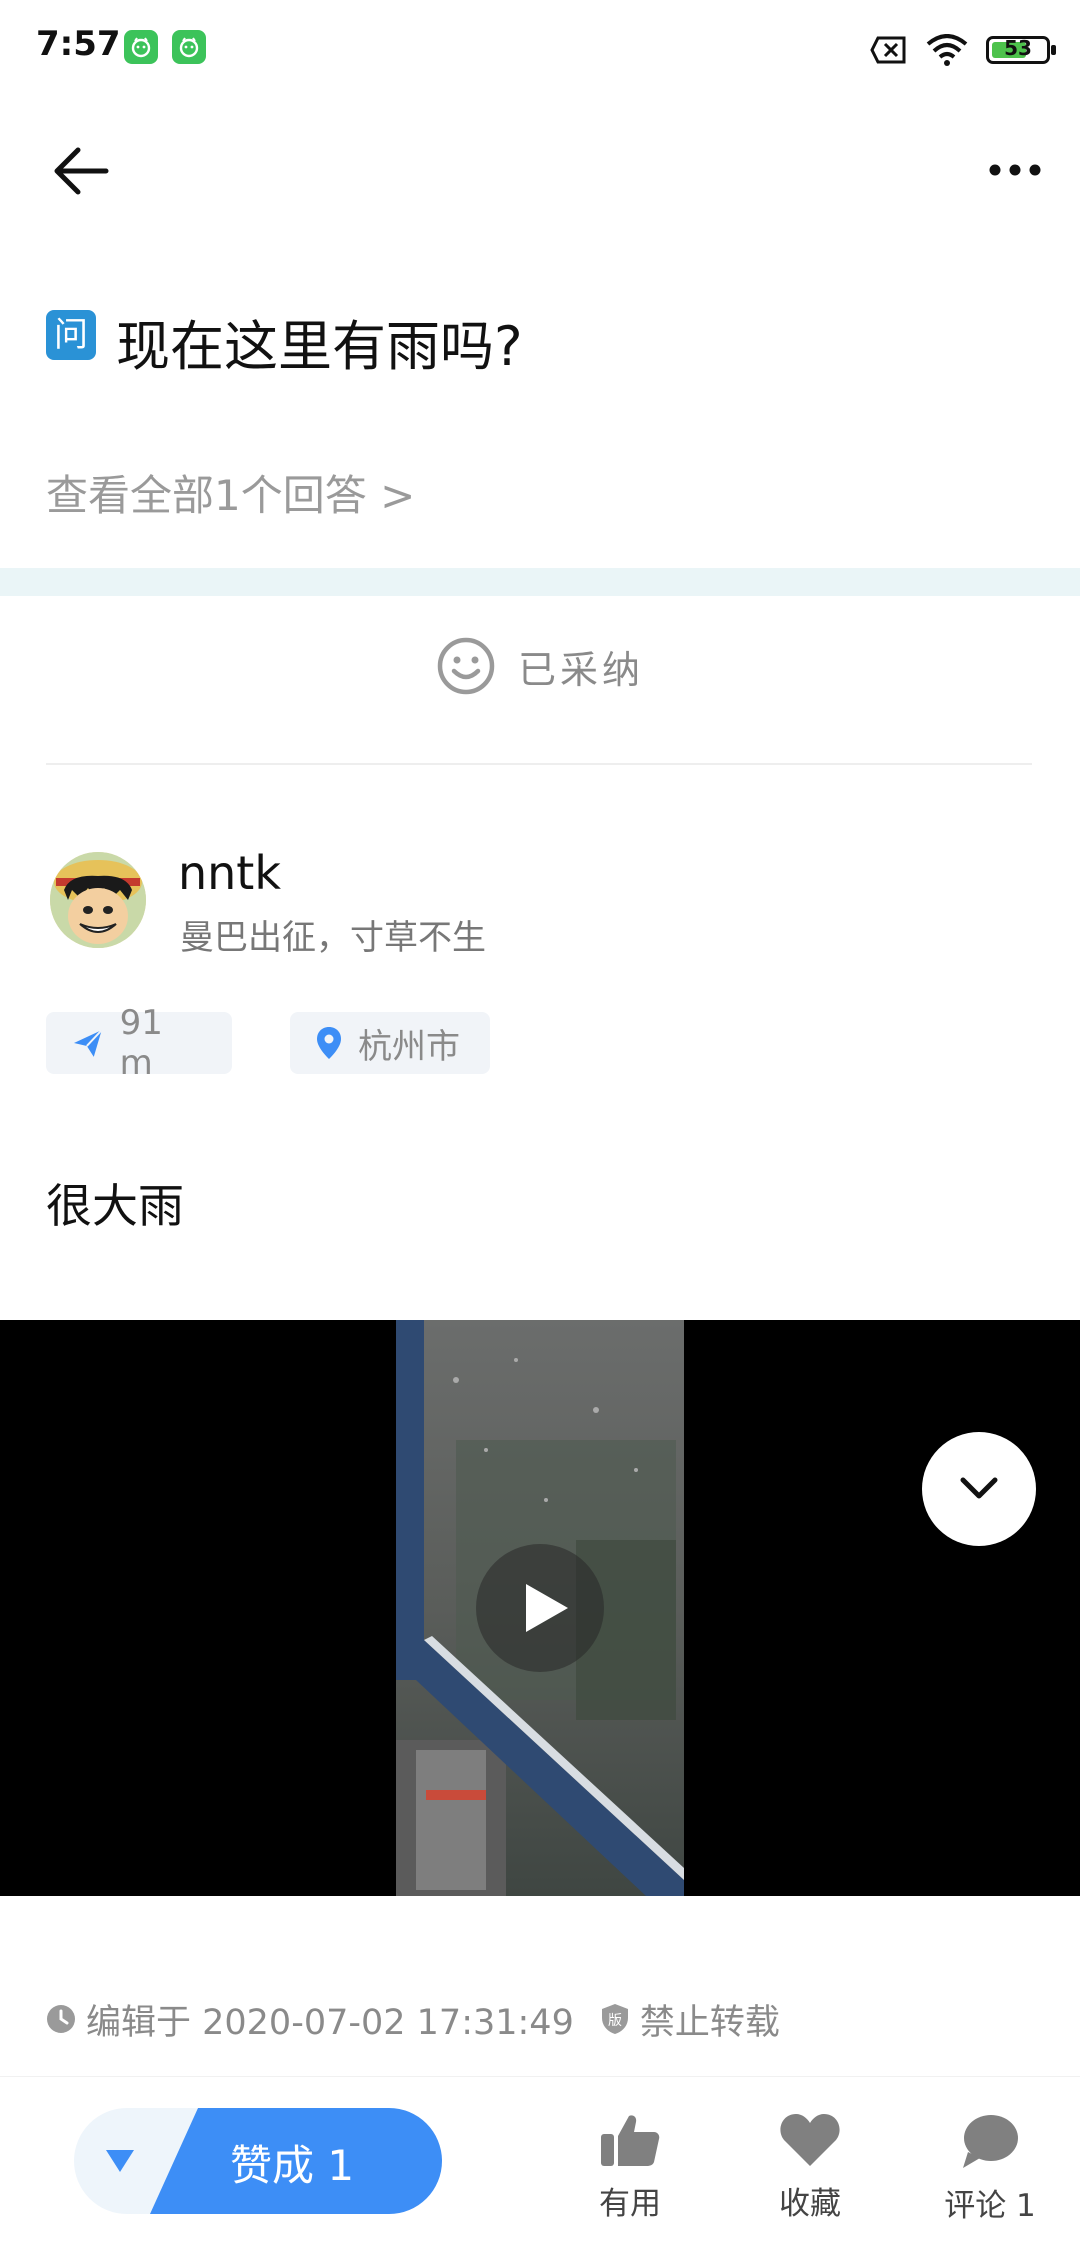  I want to click on thumbs-up-icon, so click(630, 2140).